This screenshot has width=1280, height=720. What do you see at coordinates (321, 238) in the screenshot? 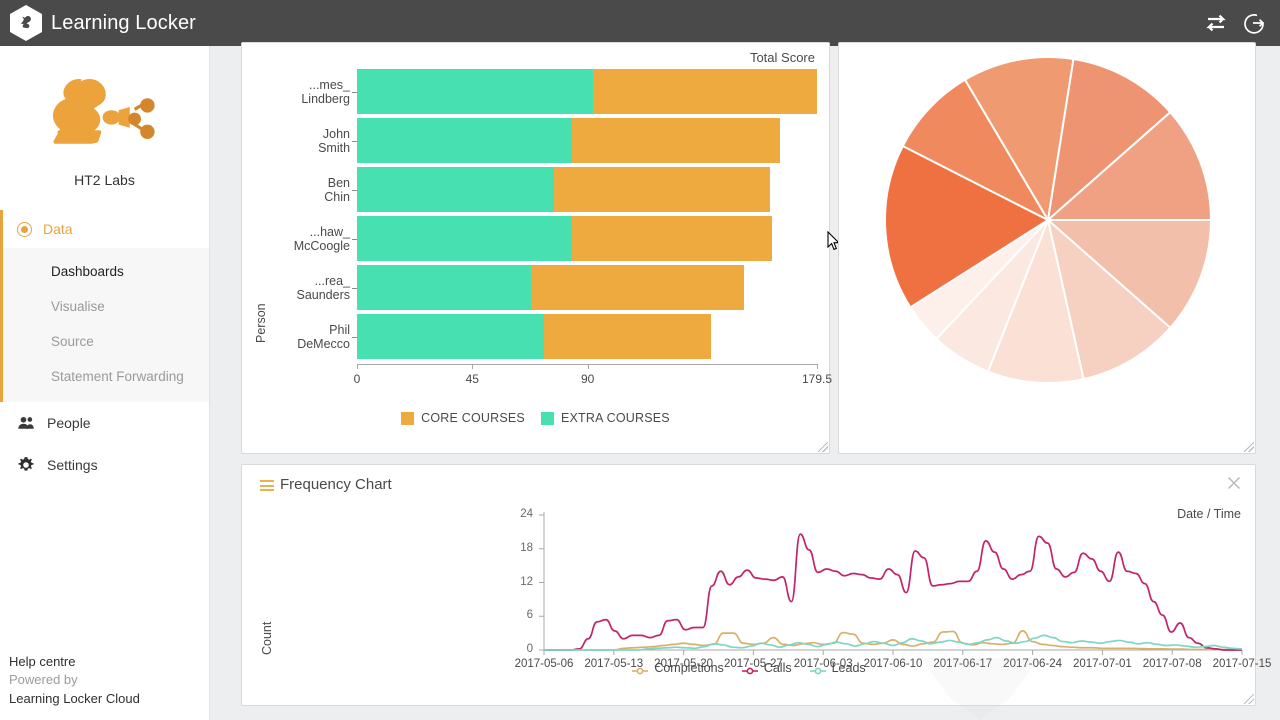
I see `bar-row-label: ...haw_ McCoogle` at bounding box center [321, 238].